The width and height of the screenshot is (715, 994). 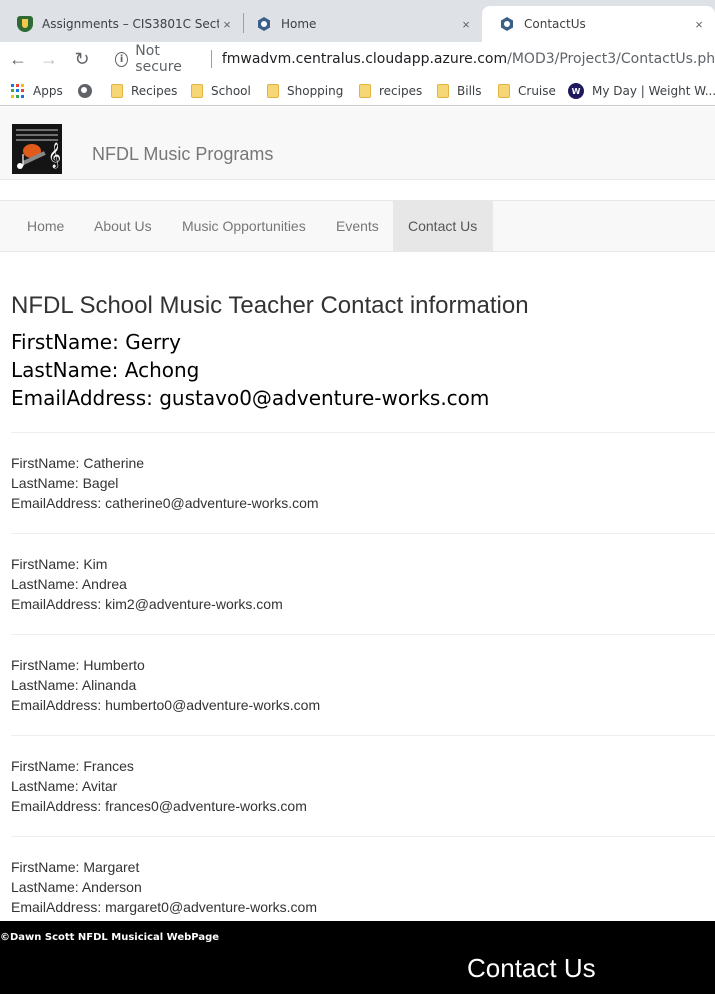 I want to click on bookmark-label: Apps, so click(x=48, y=91).